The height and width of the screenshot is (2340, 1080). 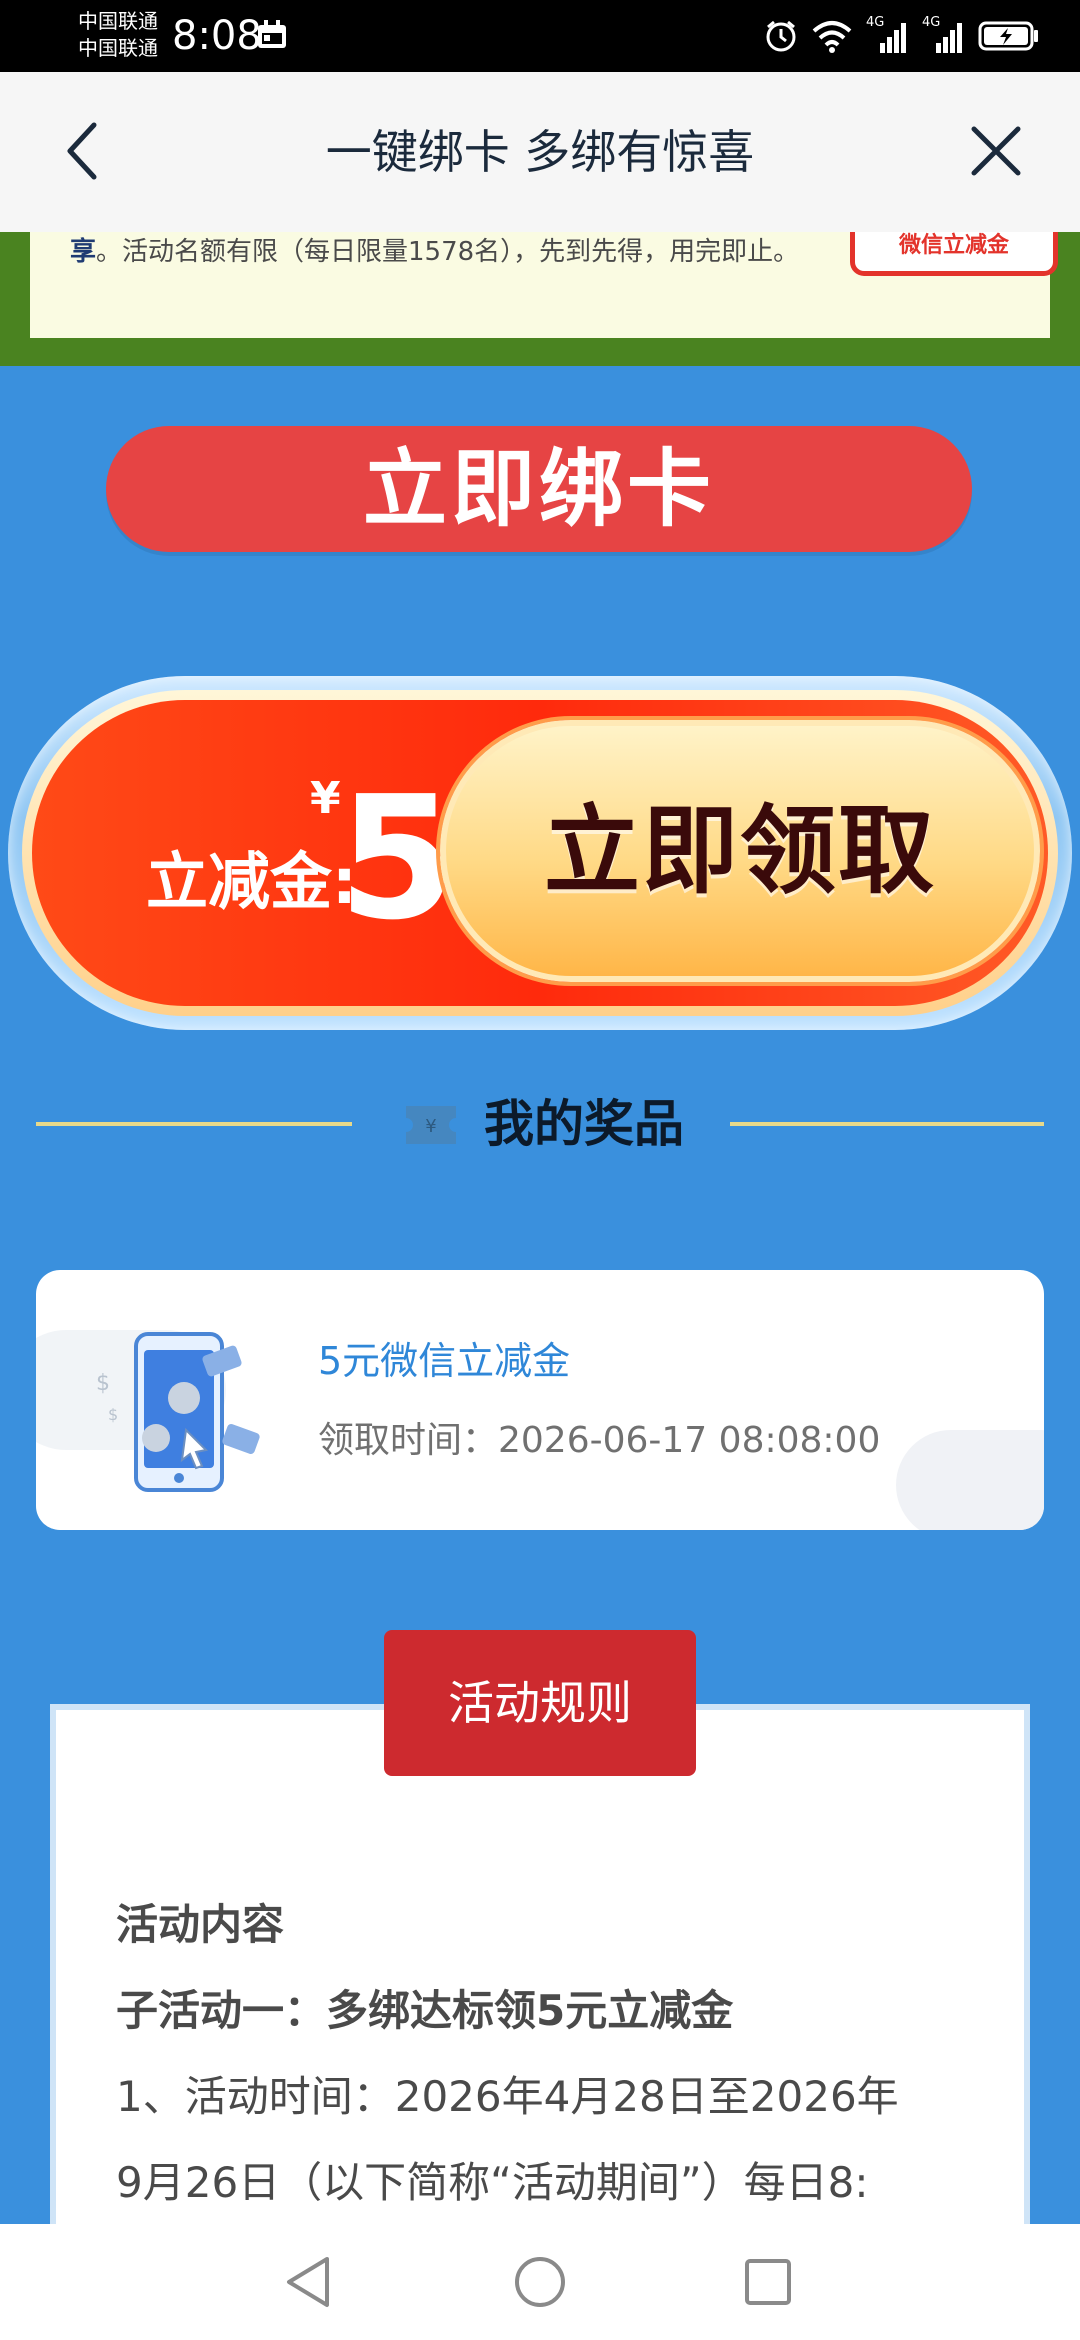 I want to click on app-header: 一键绑卡 多绑有惊喜, so click(x=540, y=152).